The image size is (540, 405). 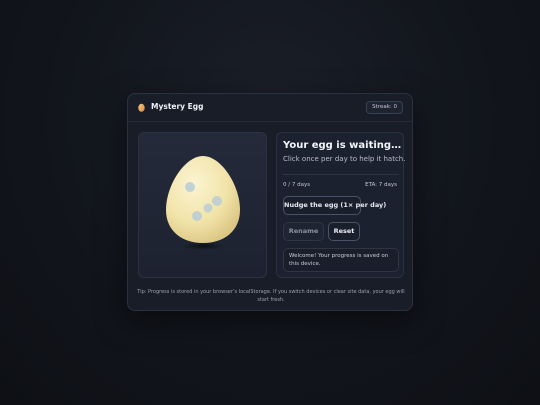 What do you see at coordinates (141, 107) in the screenshot?
I see `egg-icon` at bounding box center [141, 107].